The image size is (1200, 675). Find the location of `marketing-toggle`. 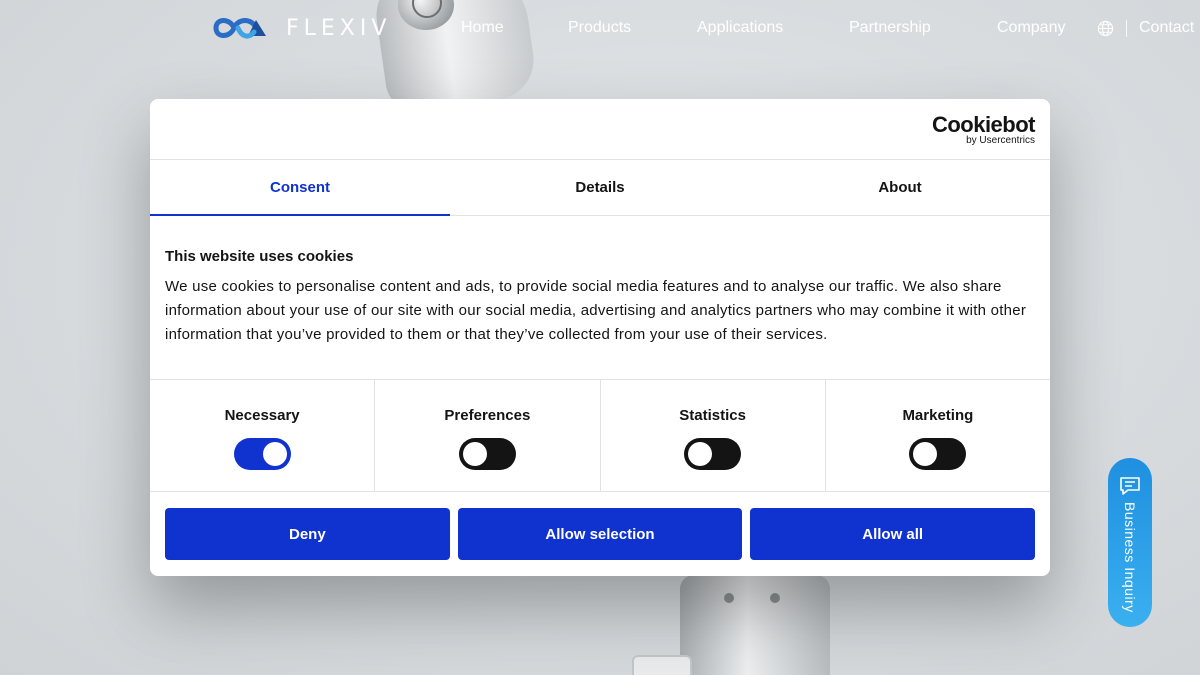

marketing-toggle is located at coordinates (938, 454).